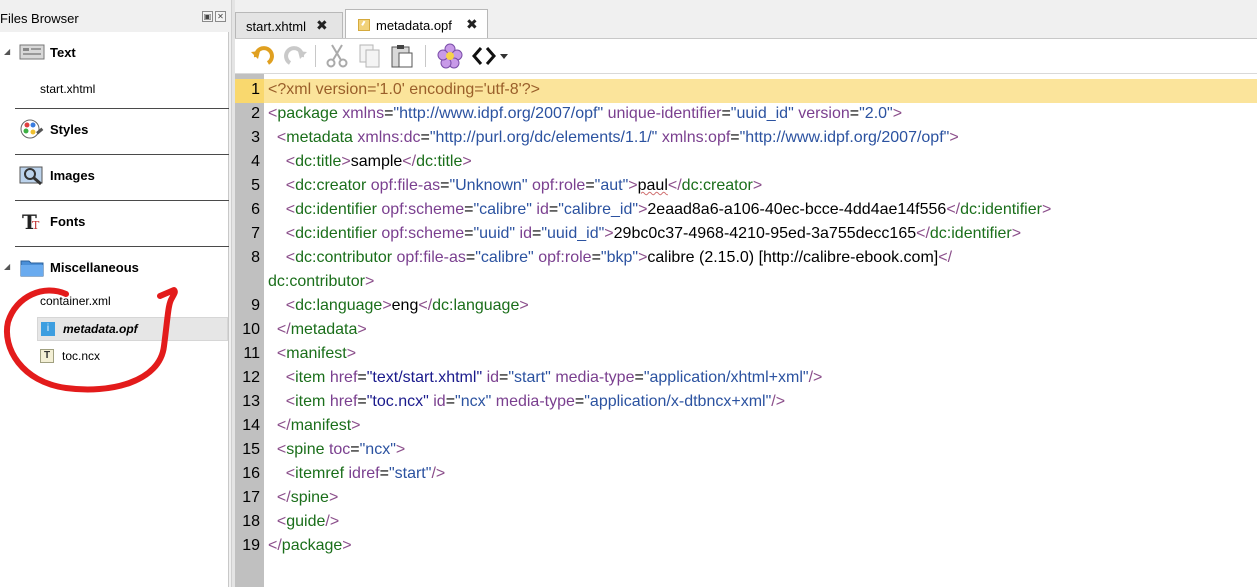 This screenshot has width=1257, height=587. What do you see at coordinates (377, 449) in the screenshot?
I see `code-token: "ncx"` at bounding box center [377, 449].